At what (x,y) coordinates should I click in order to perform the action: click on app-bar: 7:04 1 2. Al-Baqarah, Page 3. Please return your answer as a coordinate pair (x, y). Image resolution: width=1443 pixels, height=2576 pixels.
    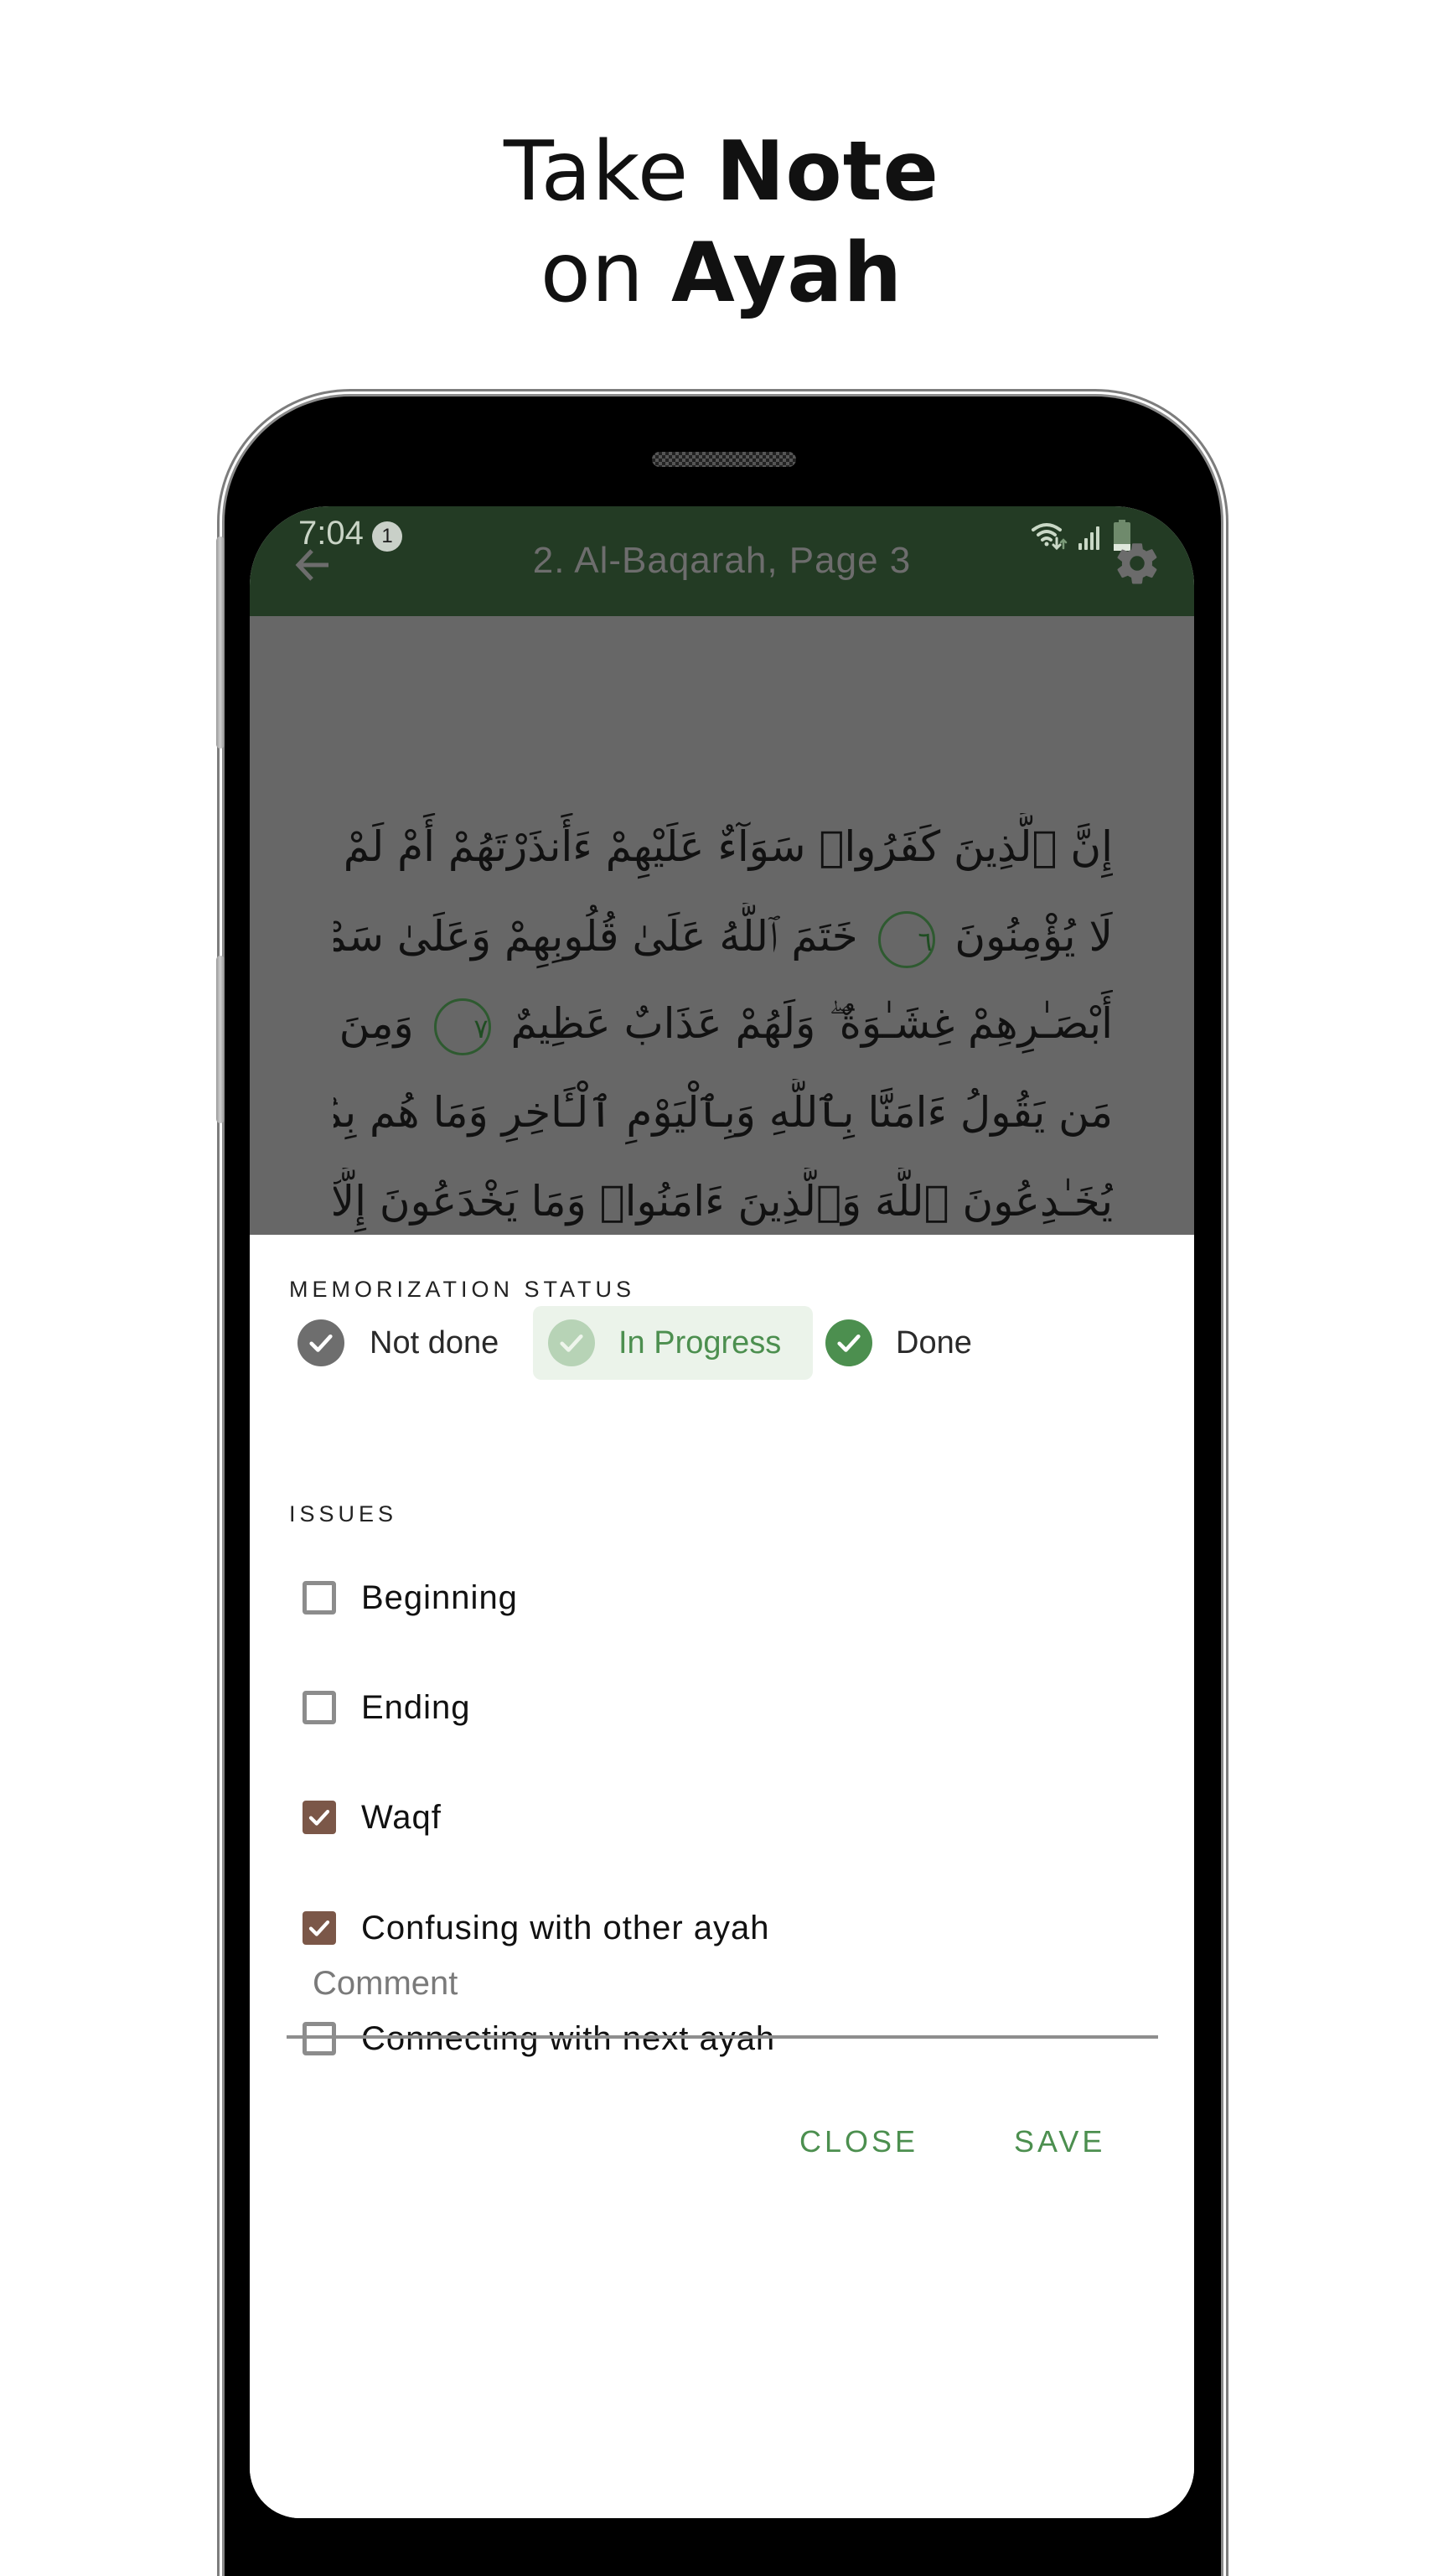
    Looking at the image, I should click on (722, 561).